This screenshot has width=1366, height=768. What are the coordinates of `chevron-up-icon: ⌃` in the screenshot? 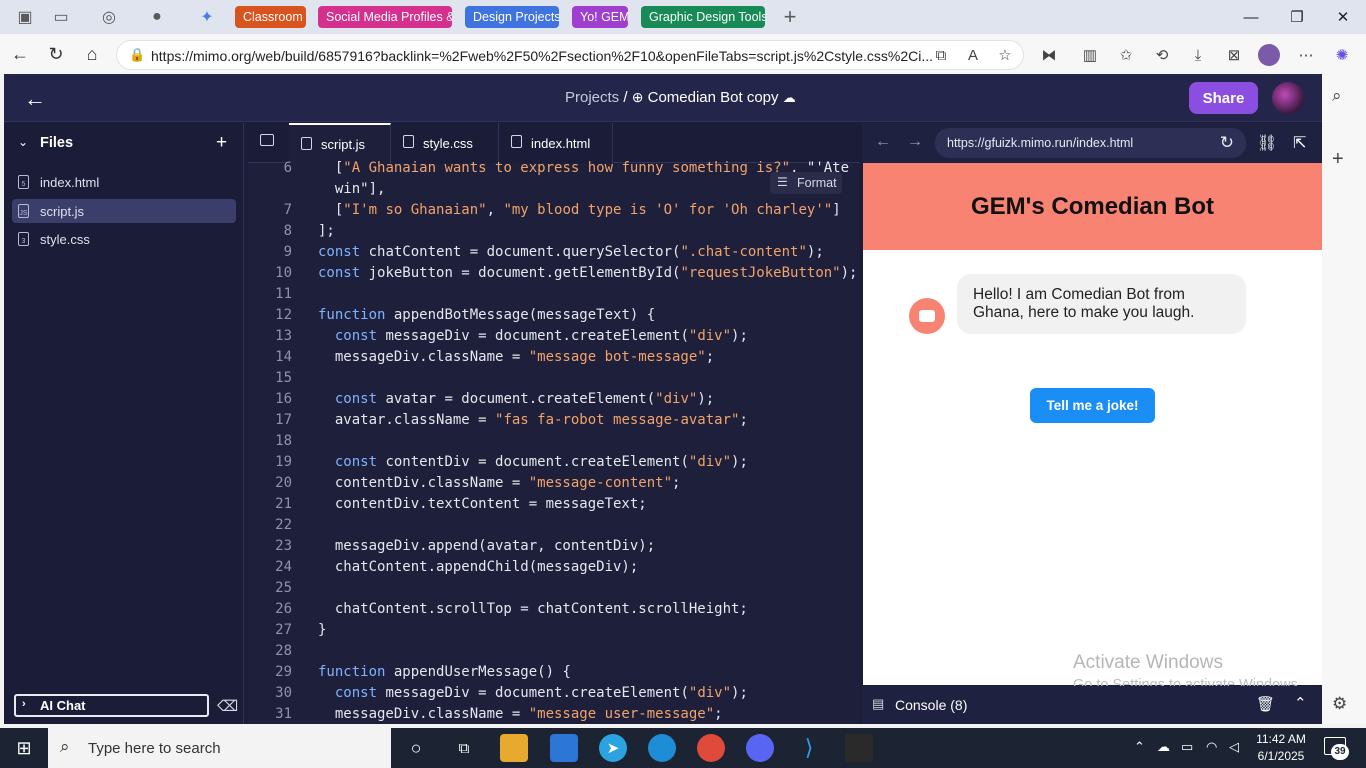 It's located at (1300, 703).